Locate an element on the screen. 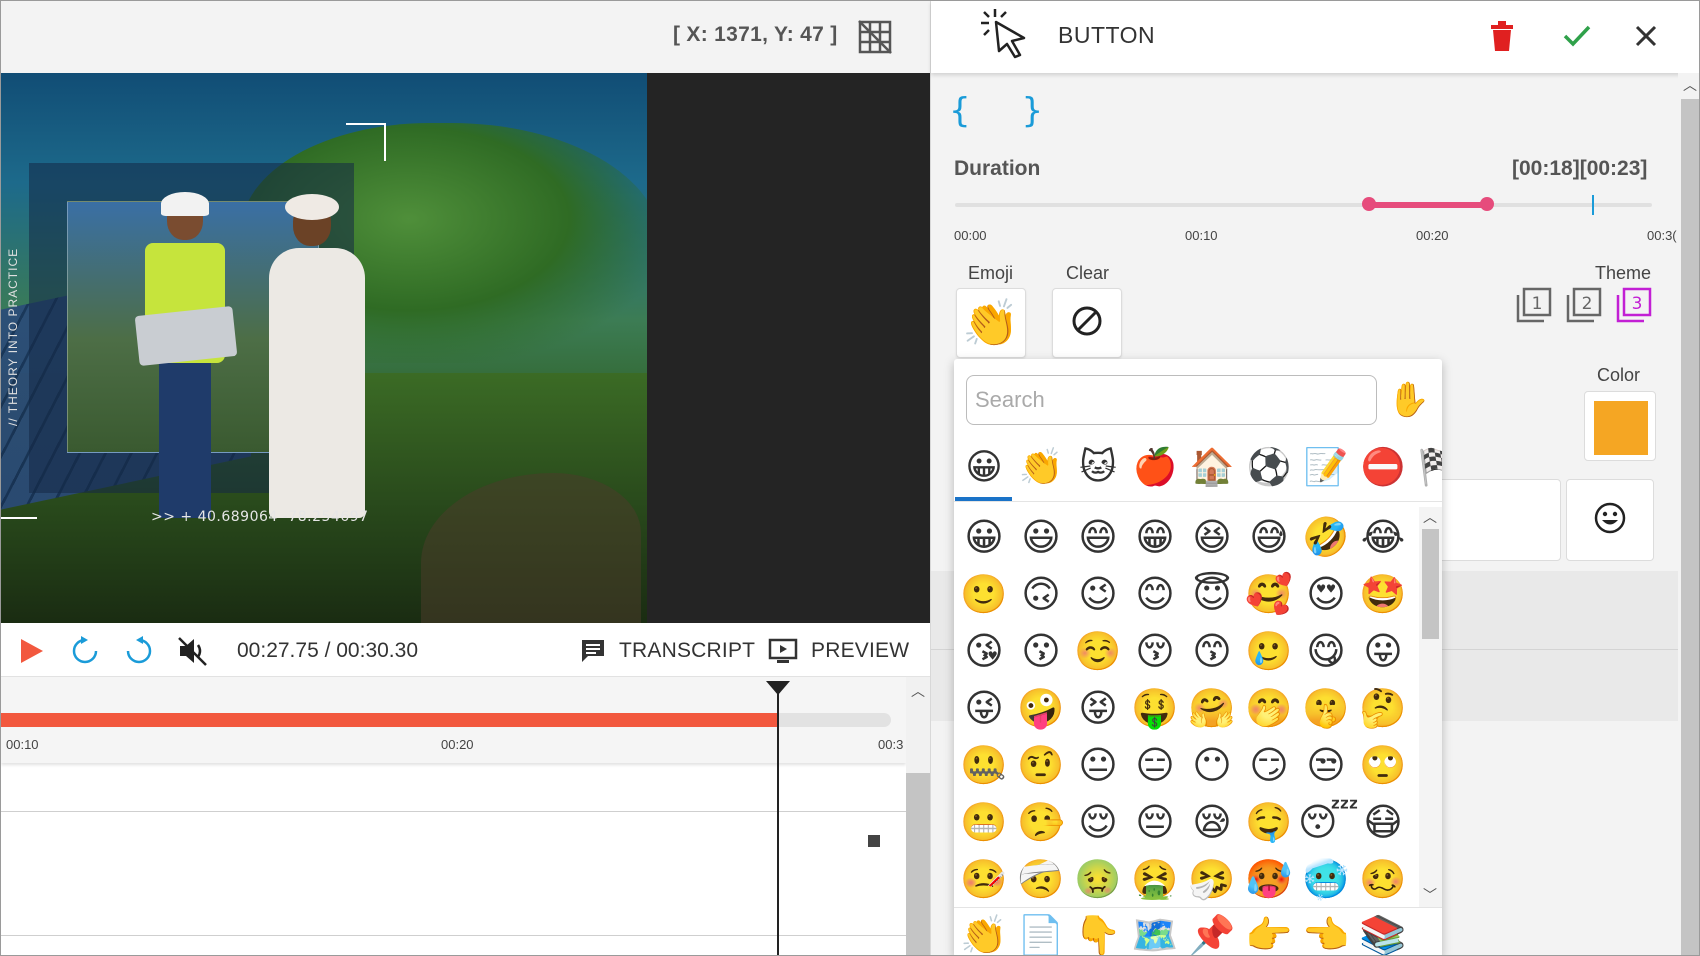 The width and height of the screenshot is (1700, 956). duration-track is located at coordinates (1303, 205).